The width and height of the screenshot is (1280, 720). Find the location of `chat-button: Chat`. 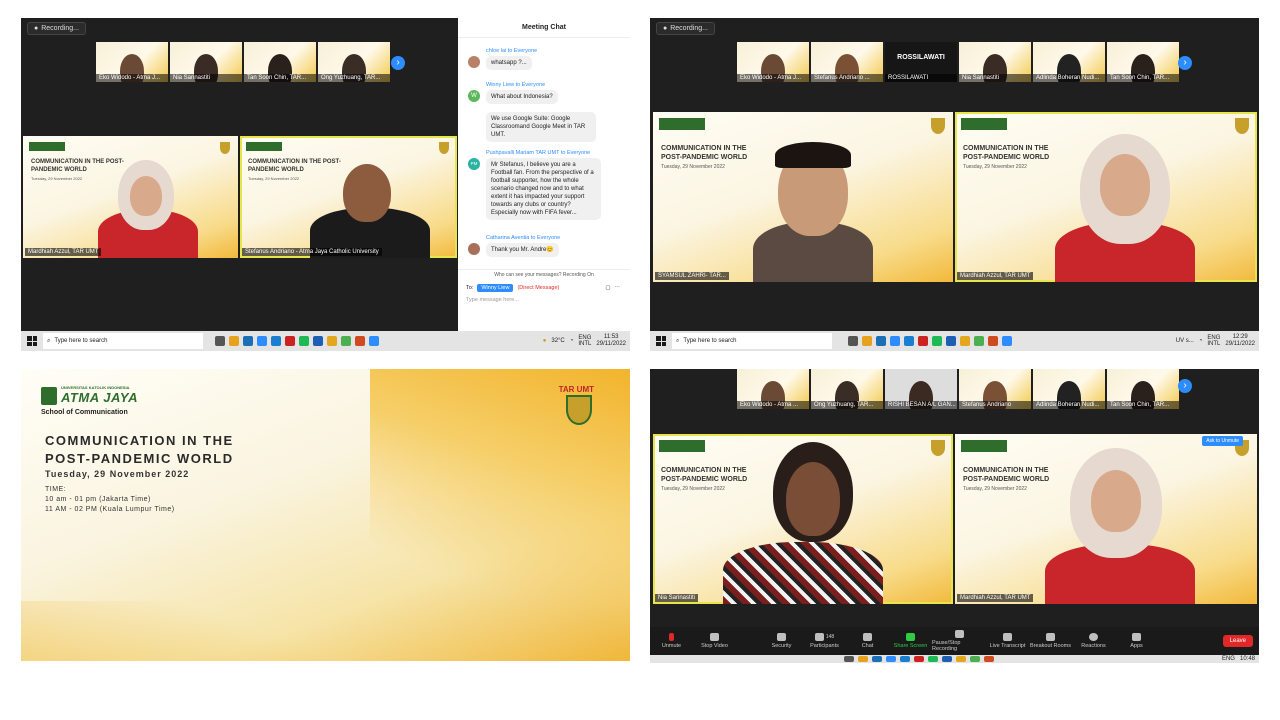

chat-button: Chat is located at coordinates (867, 641).